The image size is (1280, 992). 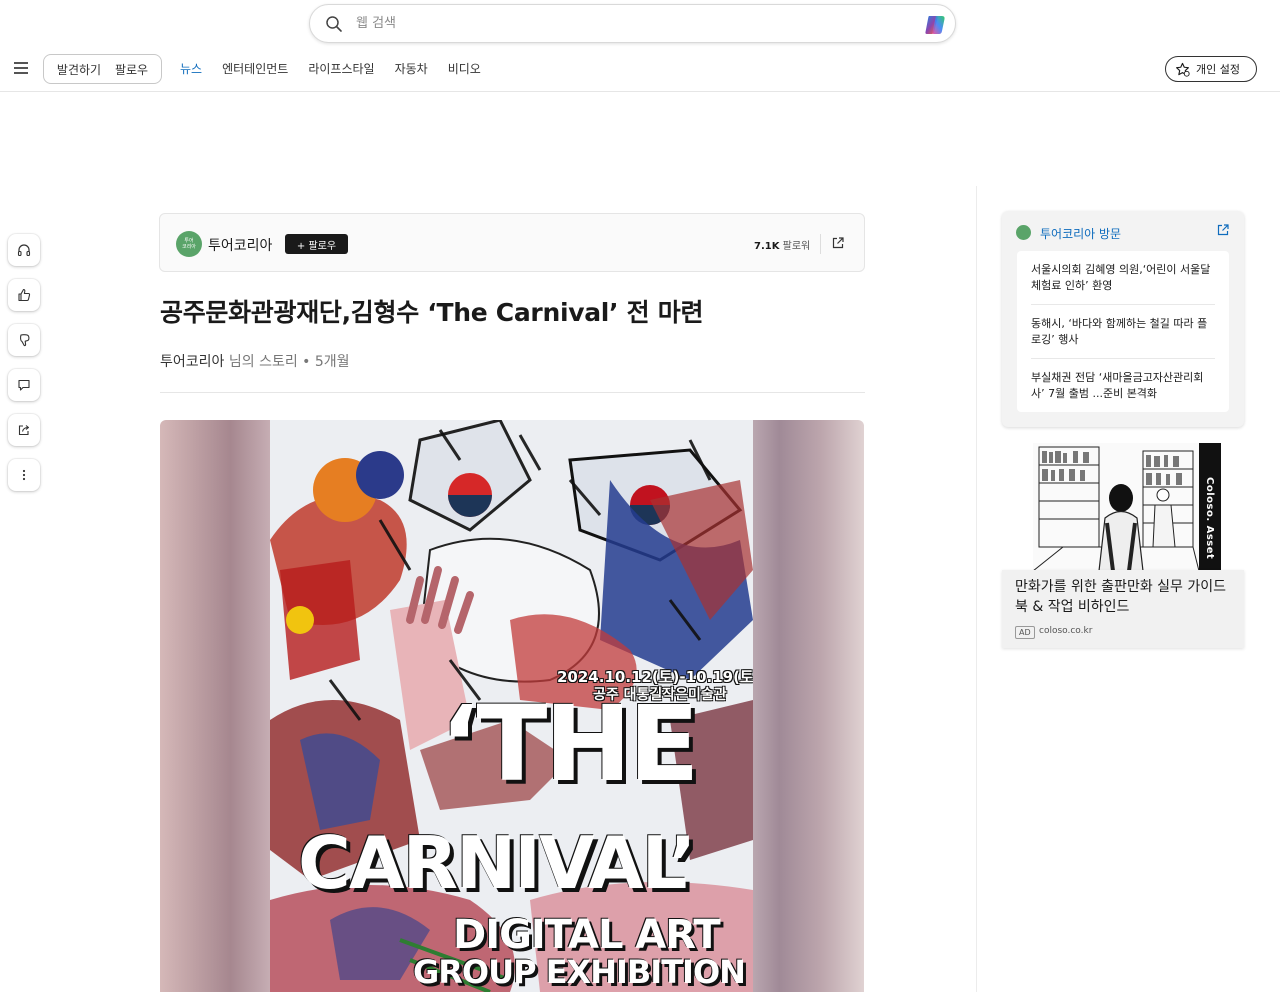 I want to click on publisher-card: 투어 코리아 투어코리아 + 팔로우 7.1K 팔로워, so click(x=512, y=242).